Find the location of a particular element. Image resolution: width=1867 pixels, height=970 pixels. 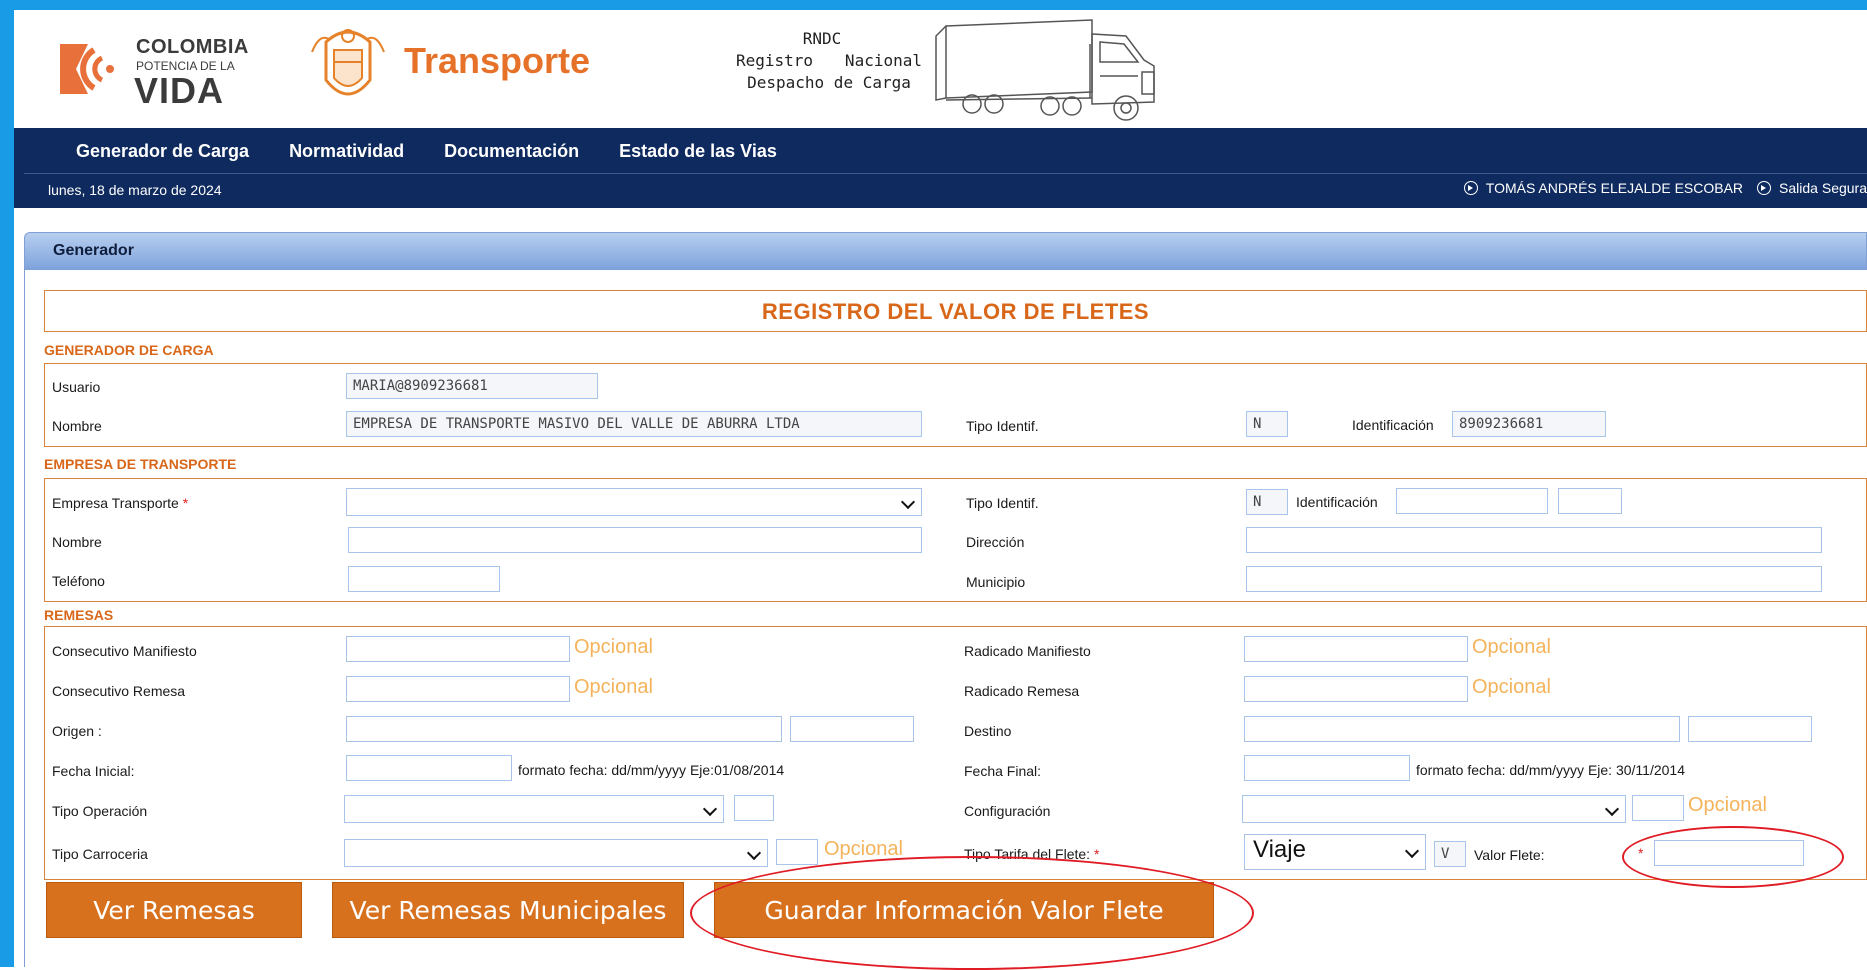

panel-title: Generador is located at coordinates (93, 250).